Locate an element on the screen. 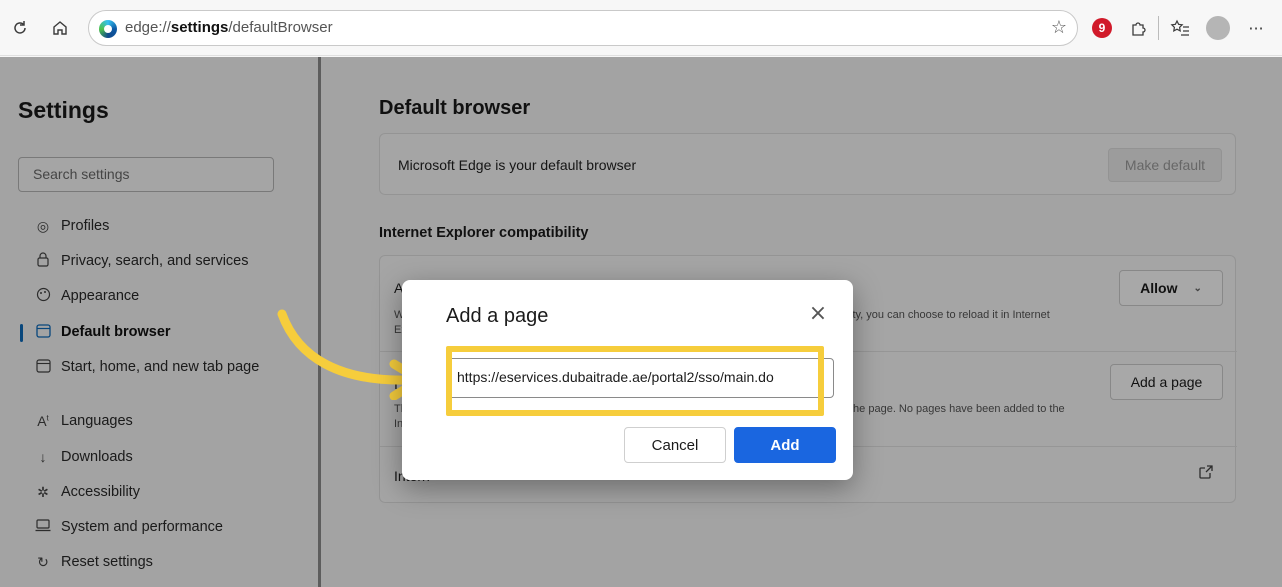 The image size is (1282, 587). add-button: Add is located at coordinates (785, 445).